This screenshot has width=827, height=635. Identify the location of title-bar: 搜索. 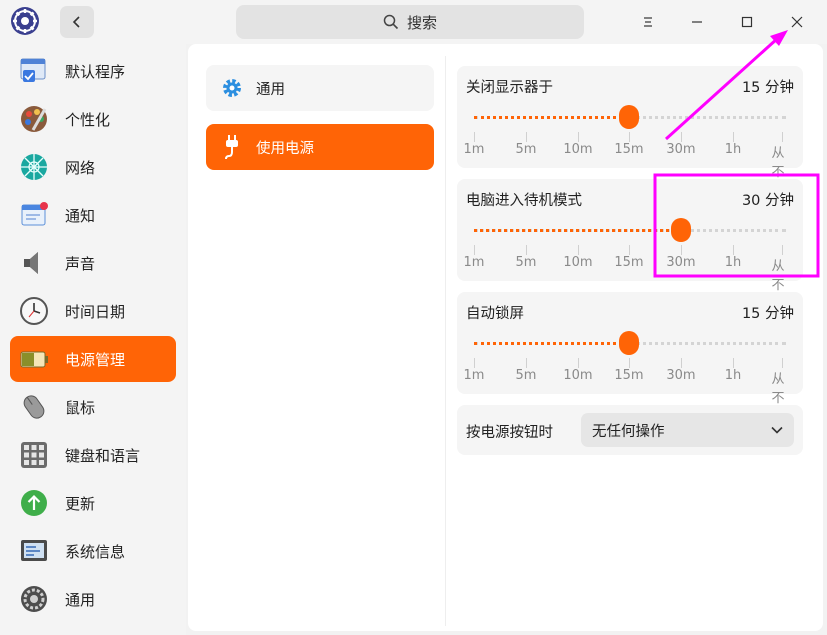
(413, 22).